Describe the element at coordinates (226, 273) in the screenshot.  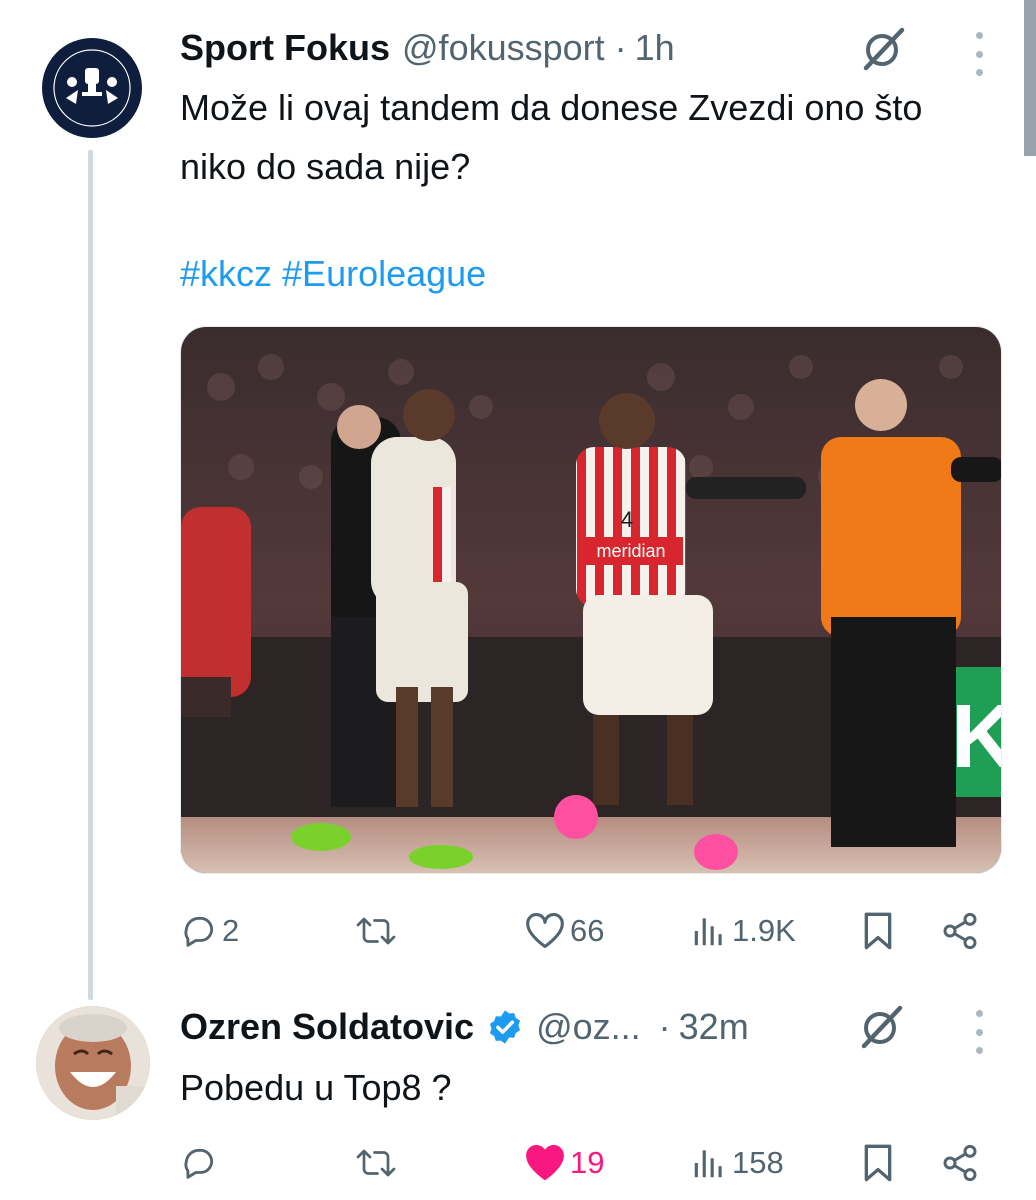
I see `hashtag-link: #kkcz` at that location.